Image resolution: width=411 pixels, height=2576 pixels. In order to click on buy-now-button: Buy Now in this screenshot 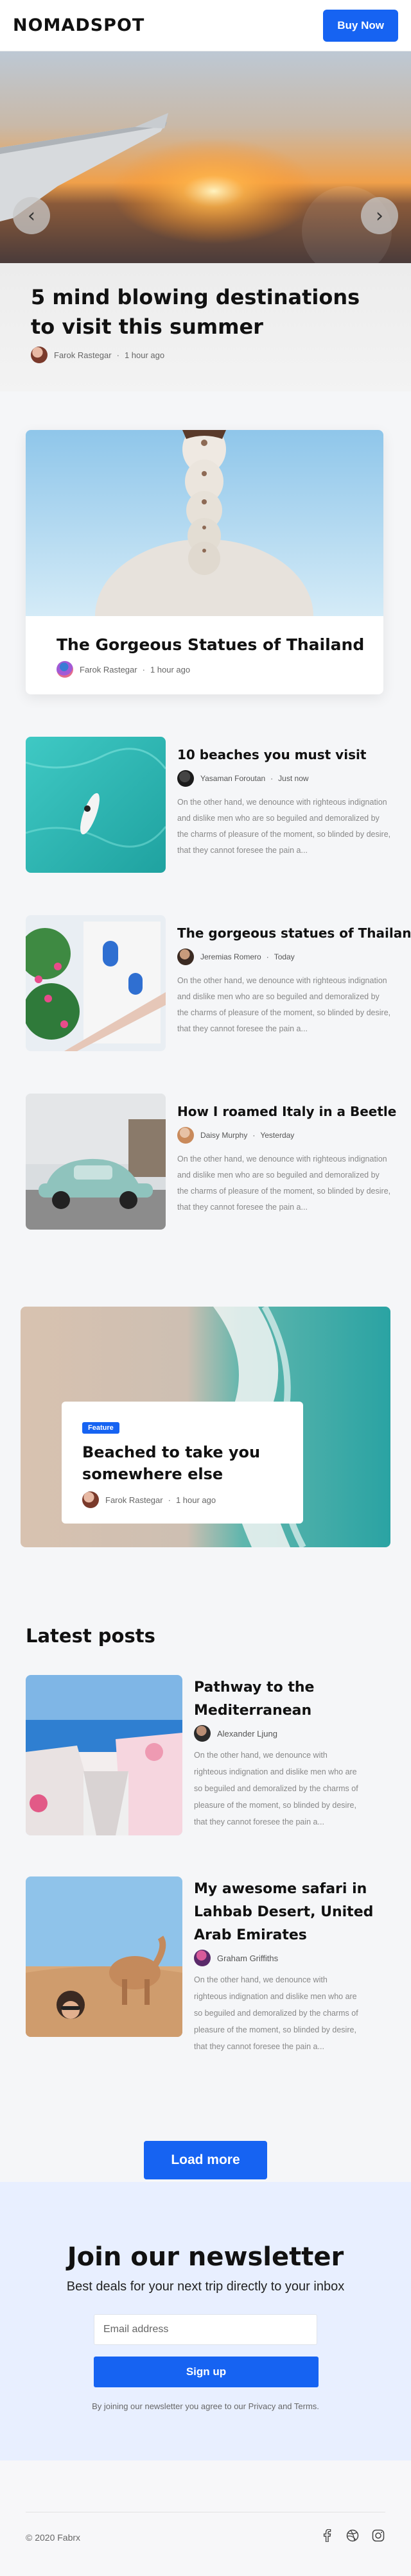, I will do `click(361, 25)`.